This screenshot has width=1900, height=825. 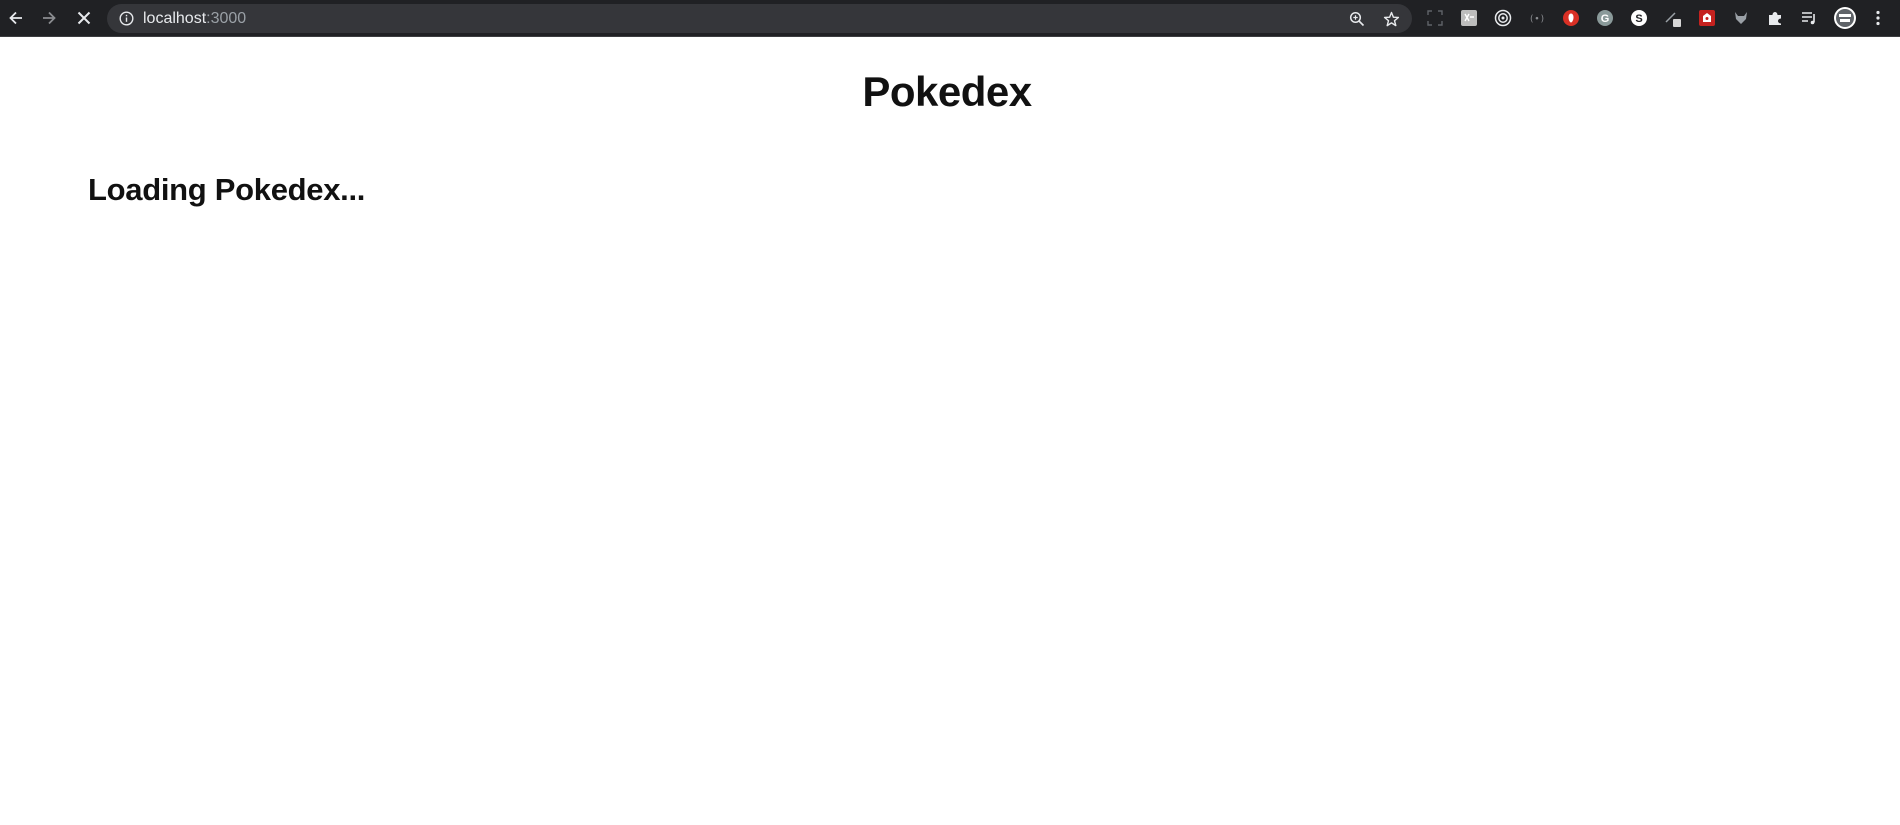 I want to click on forward-button, so click(x=49, y=18).